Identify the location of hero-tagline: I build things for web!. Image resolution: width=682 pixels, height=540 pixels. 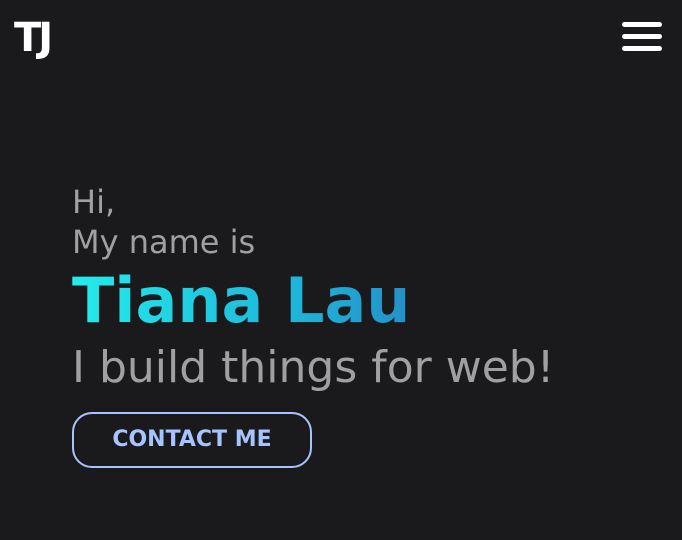
(313, 367).